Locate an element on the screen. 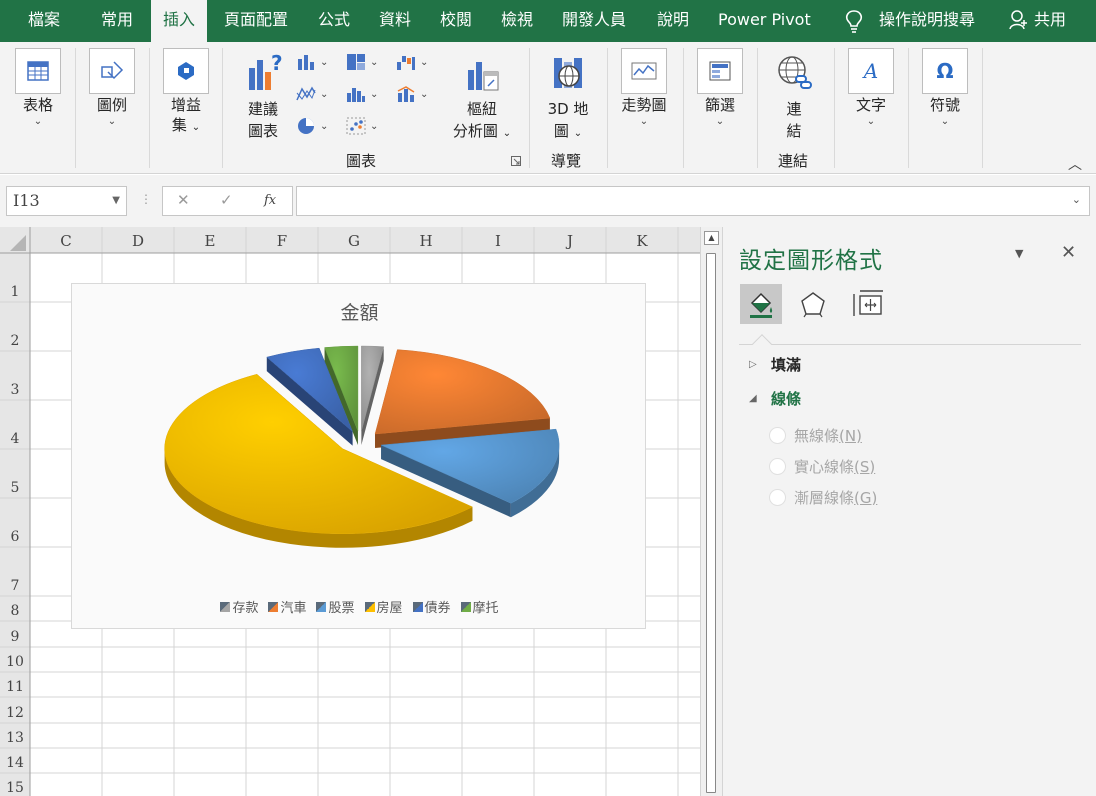  link-globe-icon is located at coordinates (795, 72).